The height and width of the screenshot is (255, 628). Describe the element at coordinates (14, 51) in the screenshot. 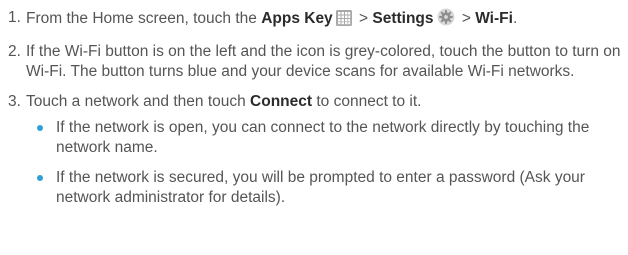

I see `step-number: 2.` at that location.